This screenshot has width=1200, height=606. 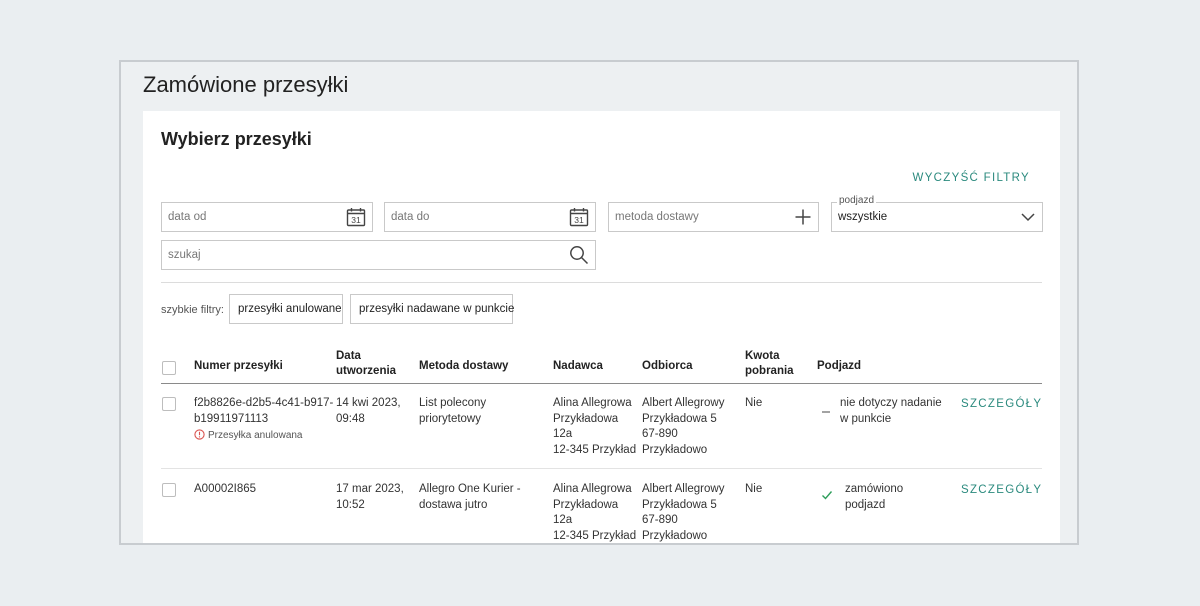 I want to click on column-header-cod-line2: pobrania, so click(x=769, y=371).